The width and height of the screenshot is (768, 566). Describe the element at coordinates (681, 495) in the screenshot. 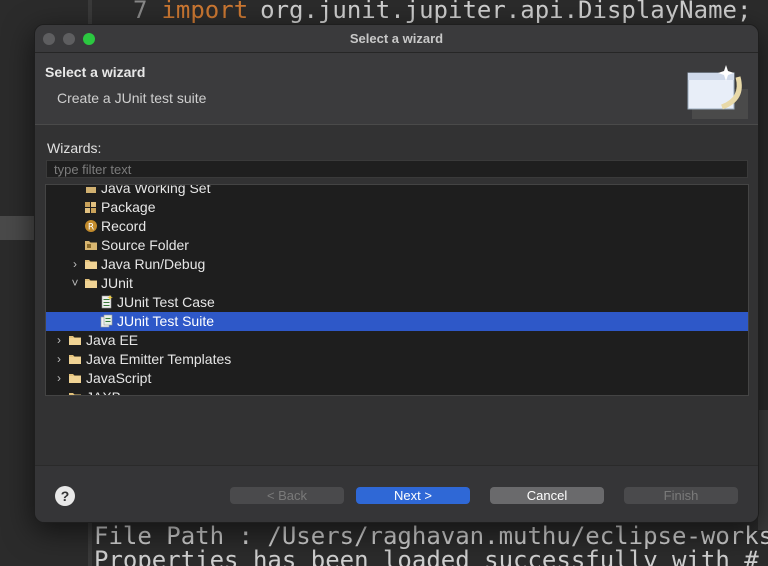

I see `finish-button: Finish` at that location.